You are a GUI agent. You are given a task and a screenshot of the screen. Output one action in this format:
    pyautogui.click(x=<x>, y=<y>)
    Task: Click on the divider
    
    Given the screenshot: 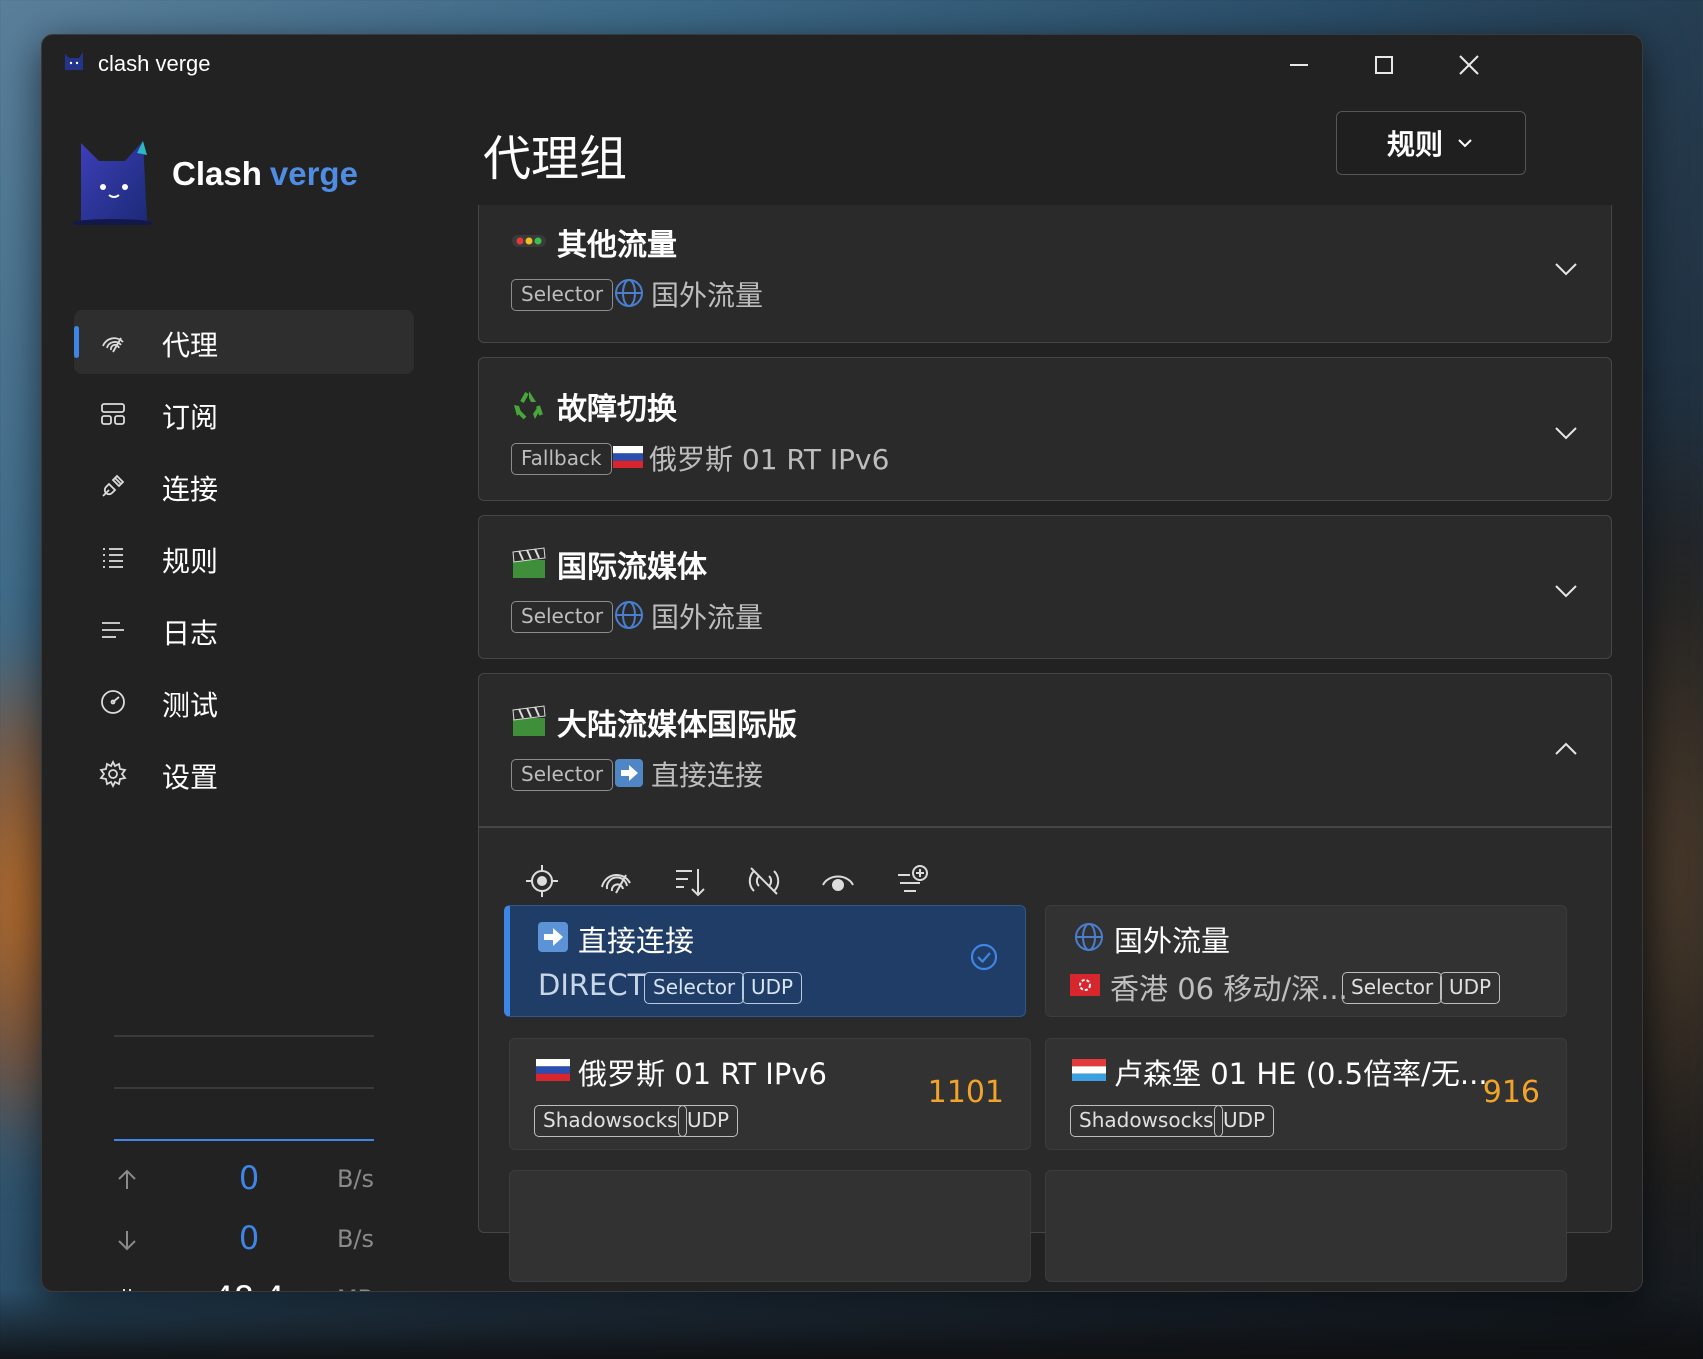 What is the action you would take?
    pyautogui.click(x=1045, y=827)
    